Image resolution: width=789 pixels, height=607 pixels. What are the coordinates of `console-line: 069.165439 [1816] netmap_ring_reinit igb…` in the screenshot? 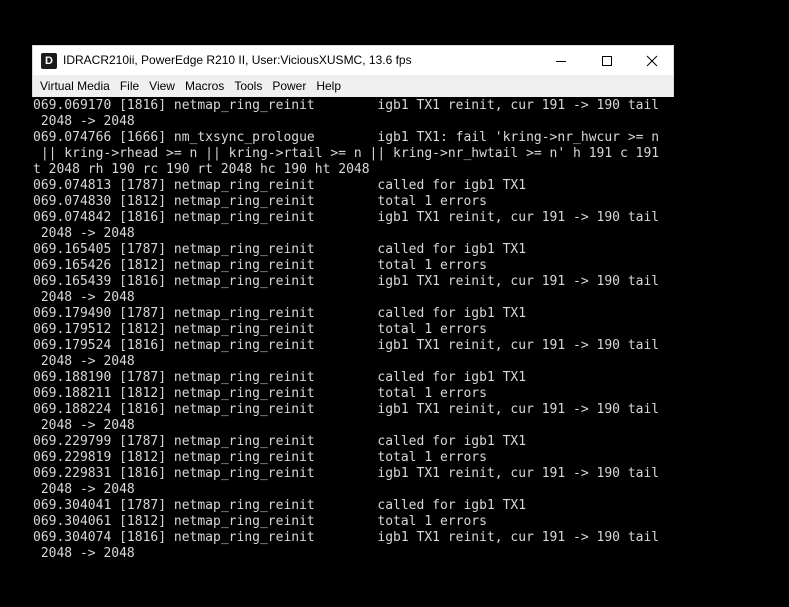 It's located at (346, 281).